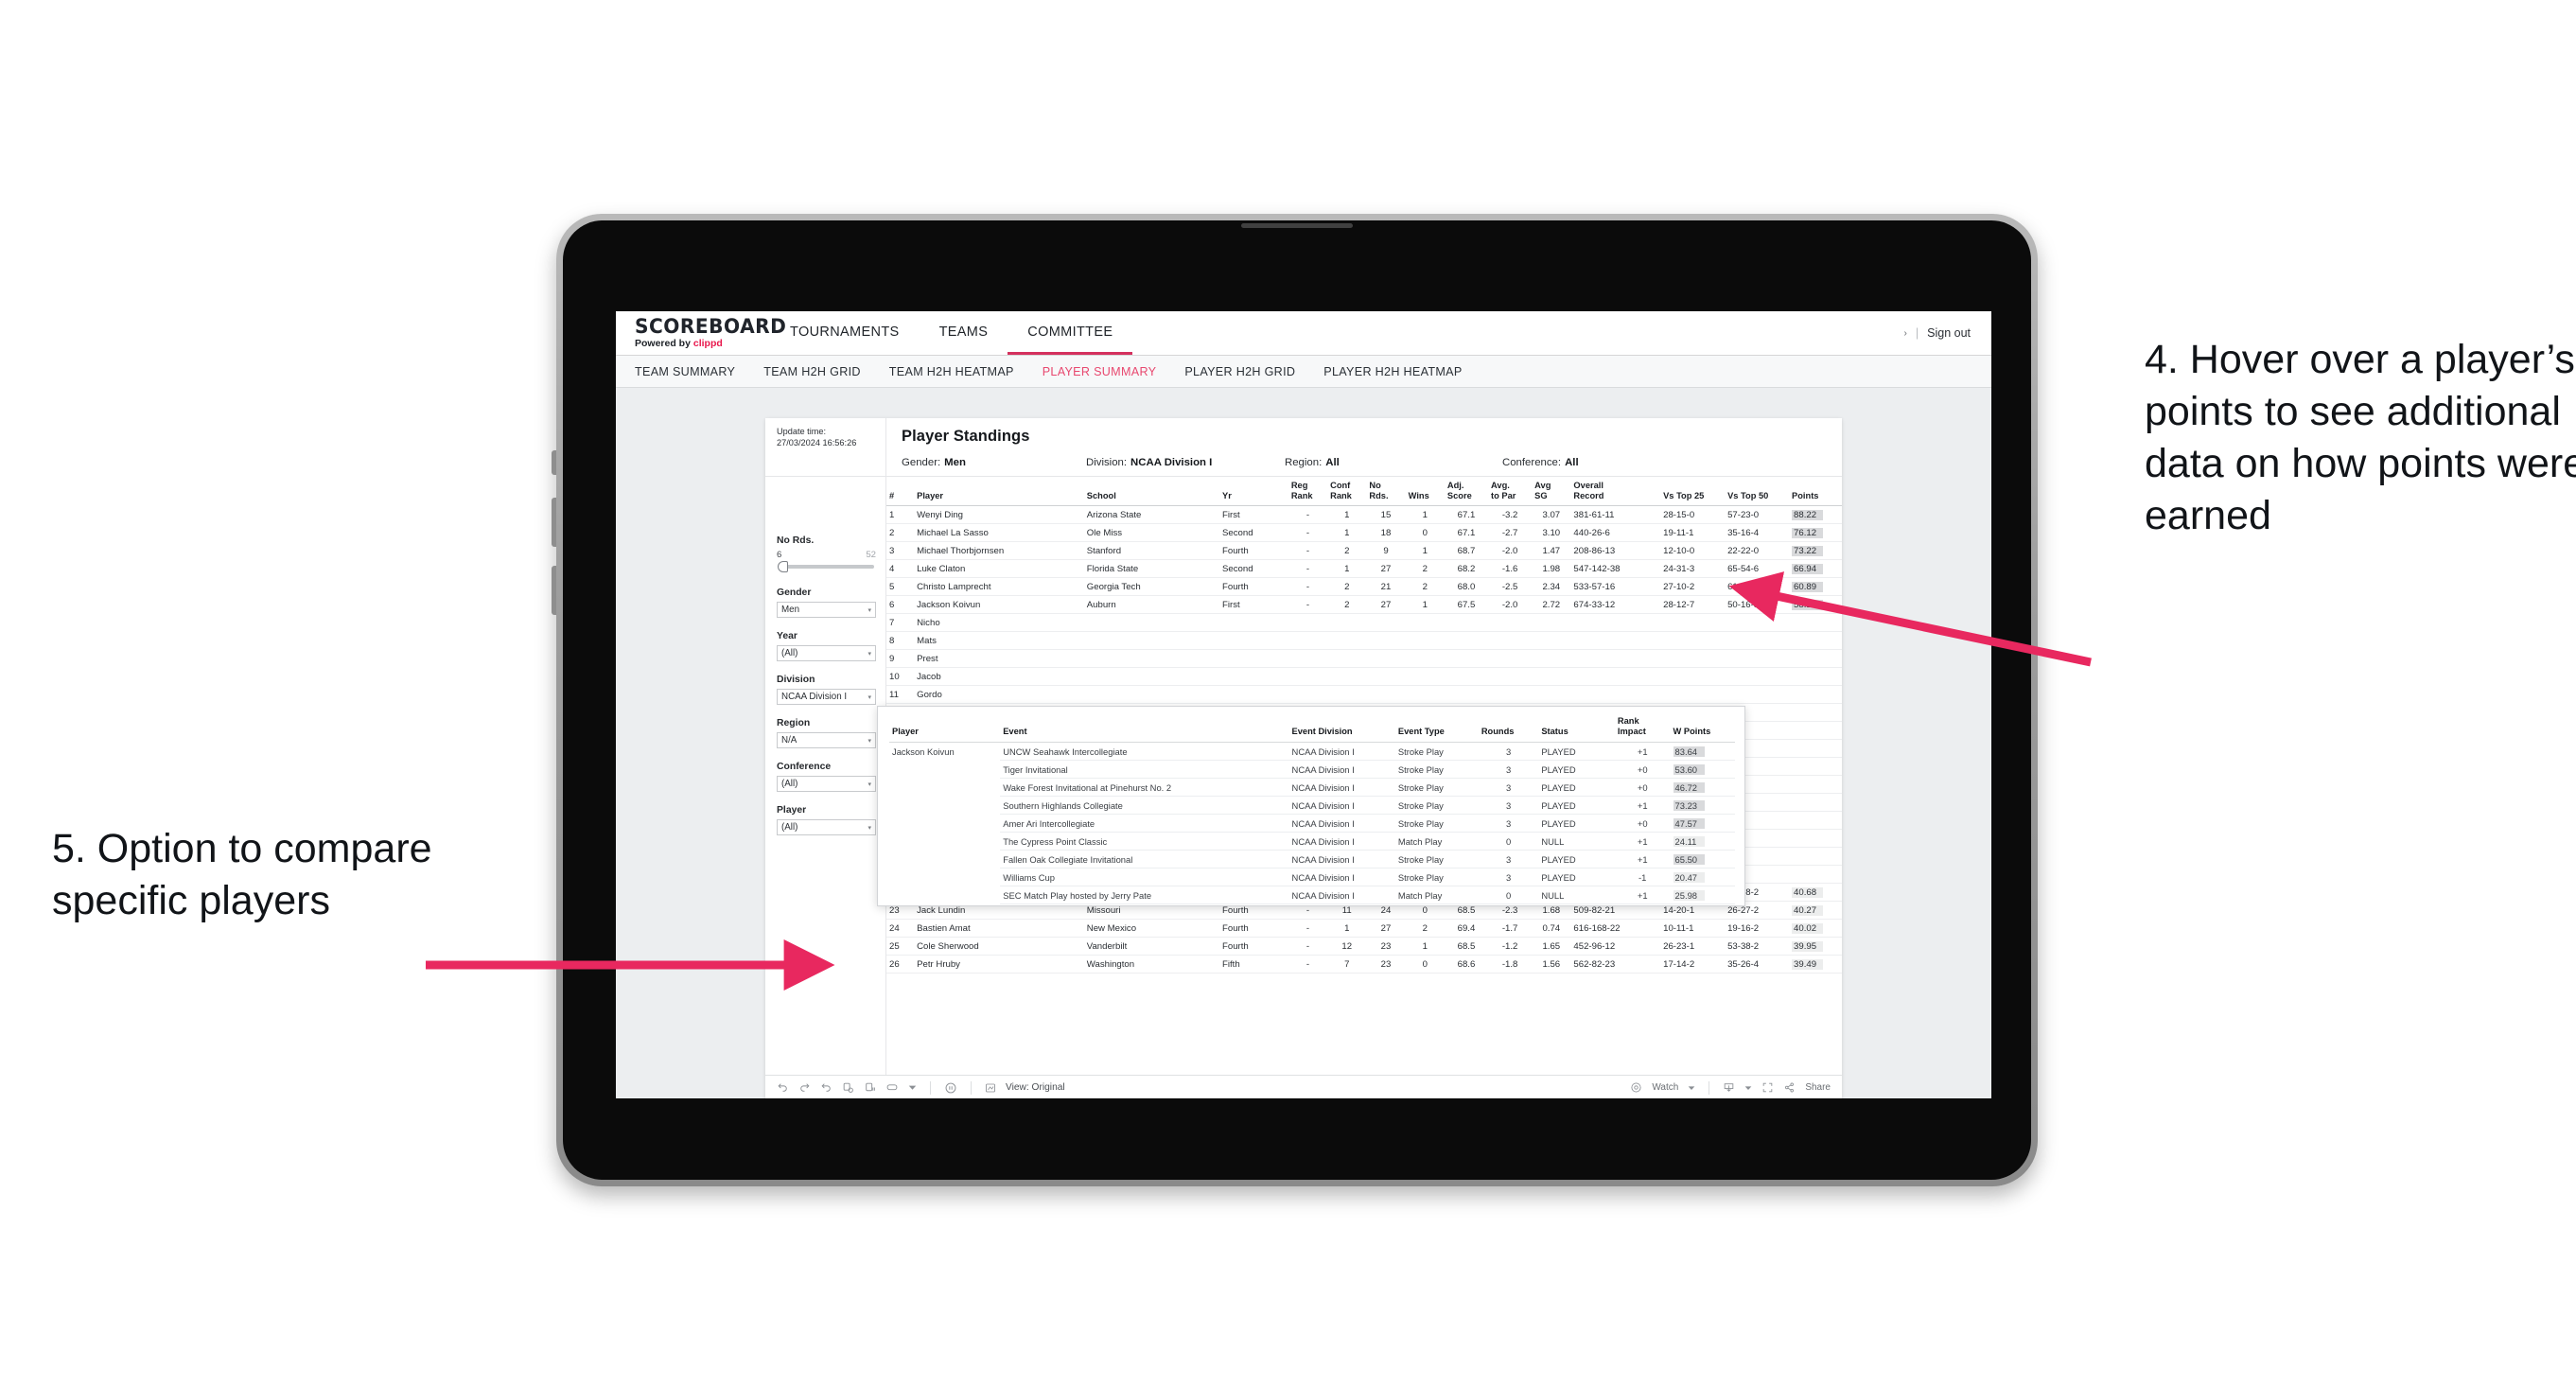  I want to click on table-row: 8 Mats, so click(1364, 640).